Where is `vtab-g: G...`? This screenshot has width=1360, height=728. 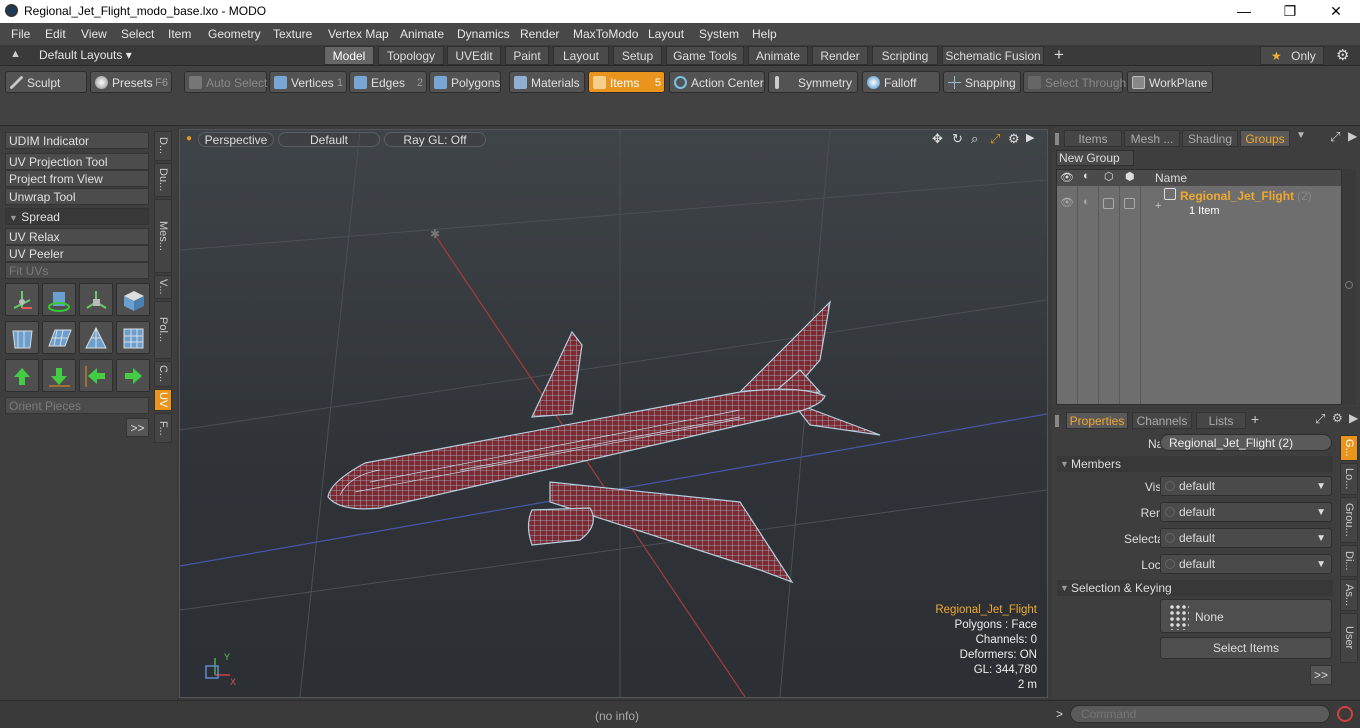 vtab-g: G... is located at coordinates (1349, 448).